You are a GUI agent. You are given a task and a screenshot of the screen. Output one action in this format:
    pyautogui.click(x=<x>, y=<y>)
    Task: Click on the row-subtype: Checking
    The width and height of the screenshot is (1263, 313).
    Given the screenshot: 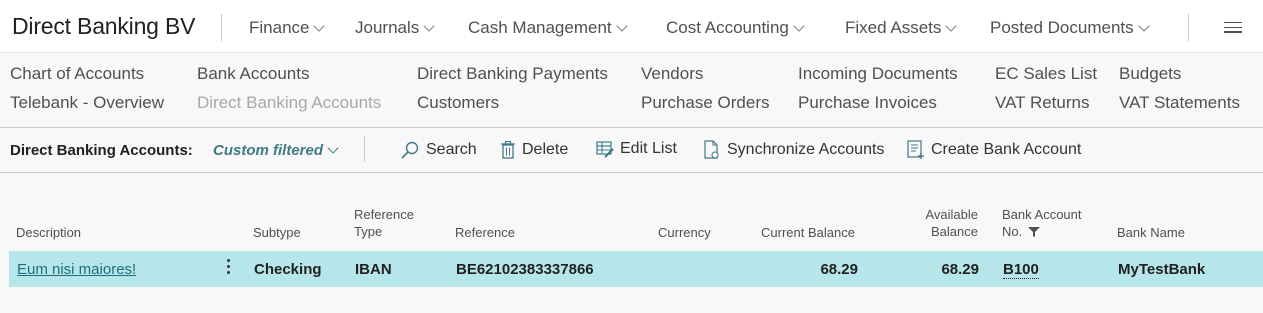 What is the action you would take?
    pyautogui.click(x=288, y=269)
    